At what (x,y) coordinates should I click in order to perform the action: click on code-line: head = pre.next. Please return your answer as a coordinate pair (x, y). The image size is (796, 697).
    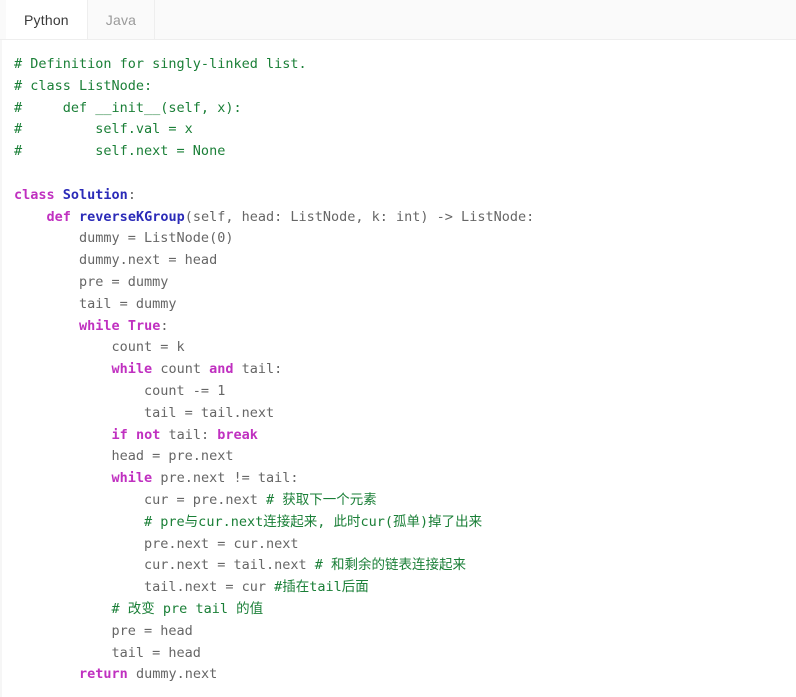
    Looking at the image, I should click on (405, 457).